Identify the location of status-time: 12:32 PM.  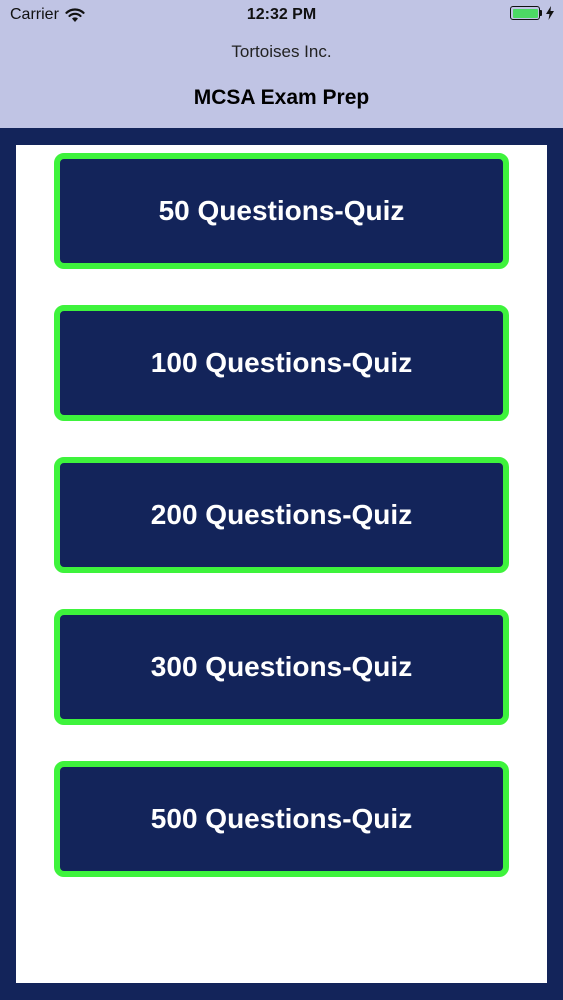
(281, 14).